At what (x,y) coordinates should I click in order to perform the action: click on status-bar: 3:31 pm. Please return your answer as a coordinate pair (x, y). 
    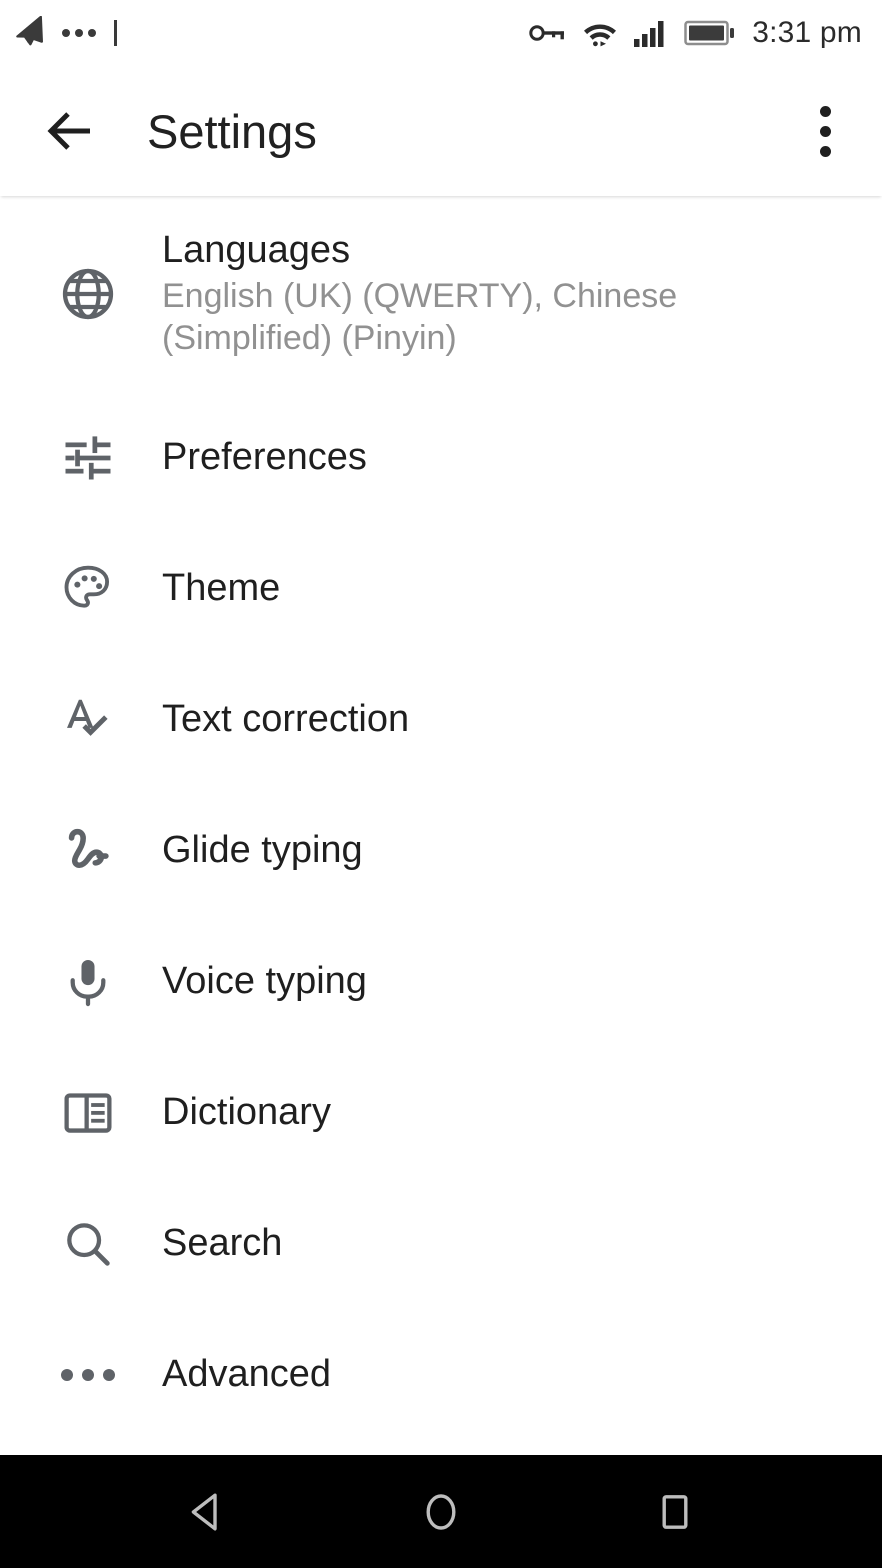
    Looking at the image, I should click on (441, 33).